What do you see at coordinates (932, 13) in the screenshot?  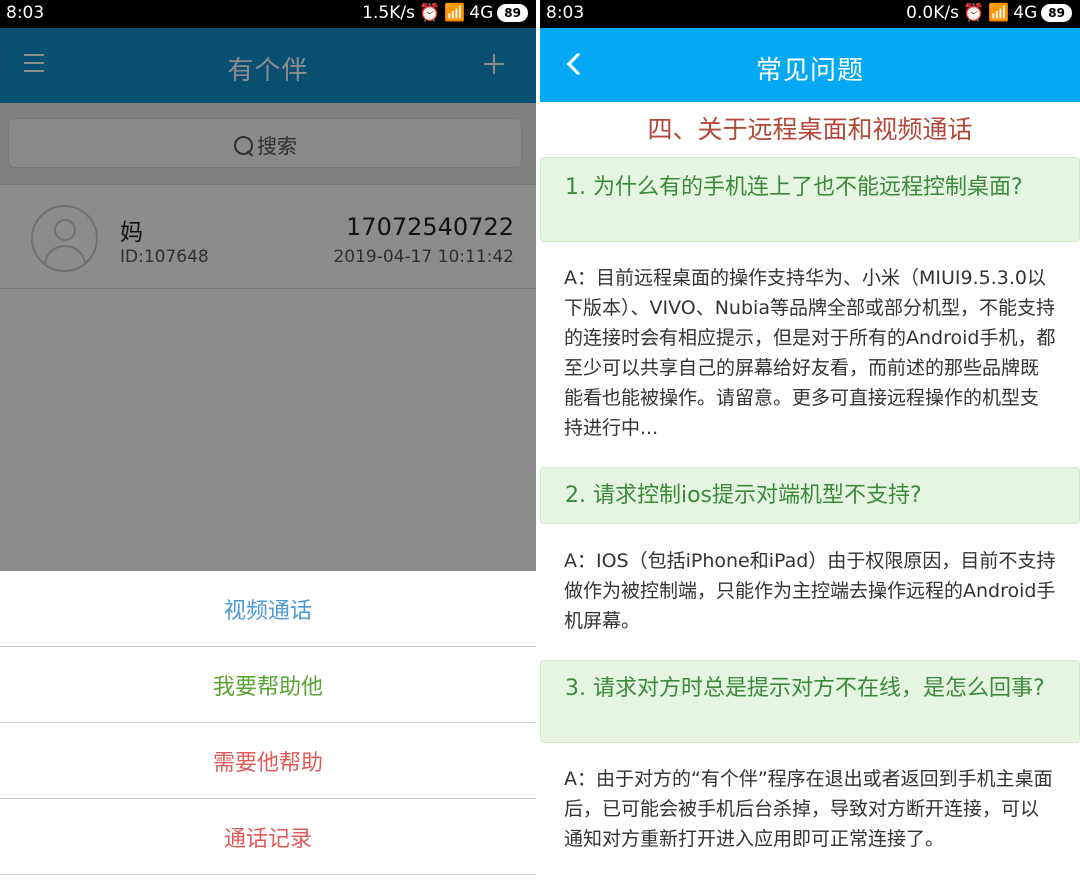 I see `network-speed: 0.0K/s` at bounding box center [932, 13].